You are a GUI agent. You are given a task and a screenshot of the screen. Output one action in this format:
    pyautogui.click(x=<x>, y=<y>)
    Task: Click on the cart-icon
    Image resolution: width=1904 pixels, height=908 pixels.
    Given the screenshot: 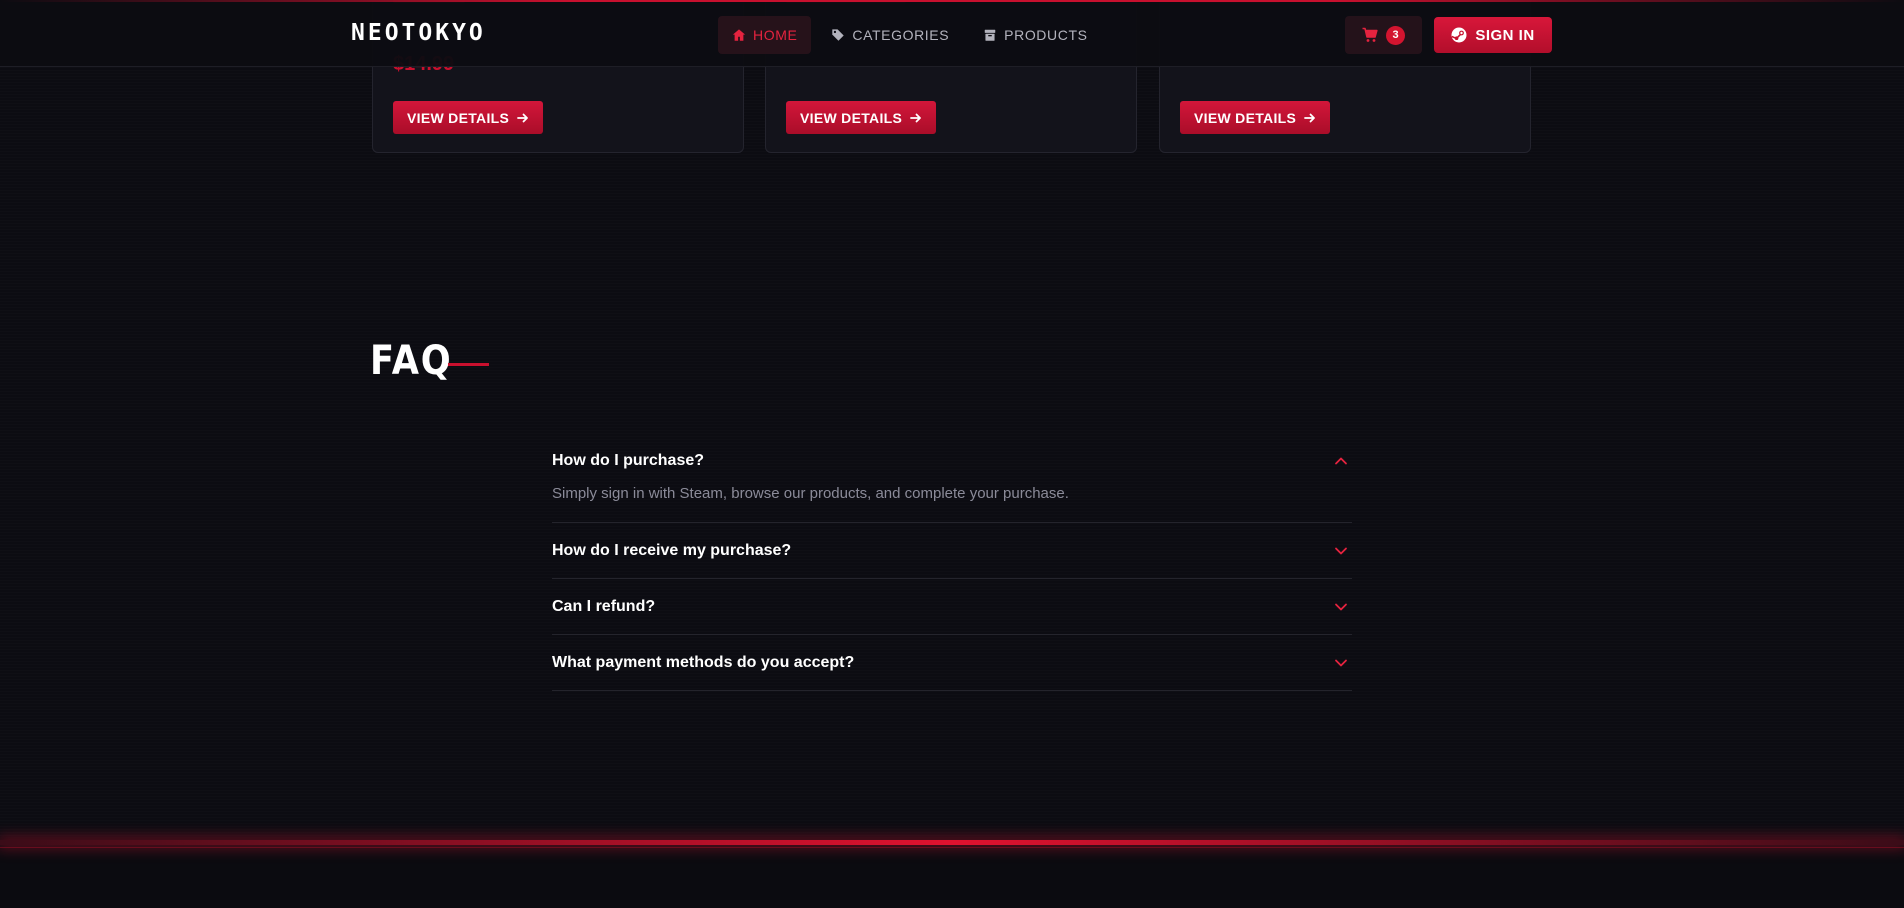 What is the action you would take?
    pyautogui.click(x=1370, y=34)
    